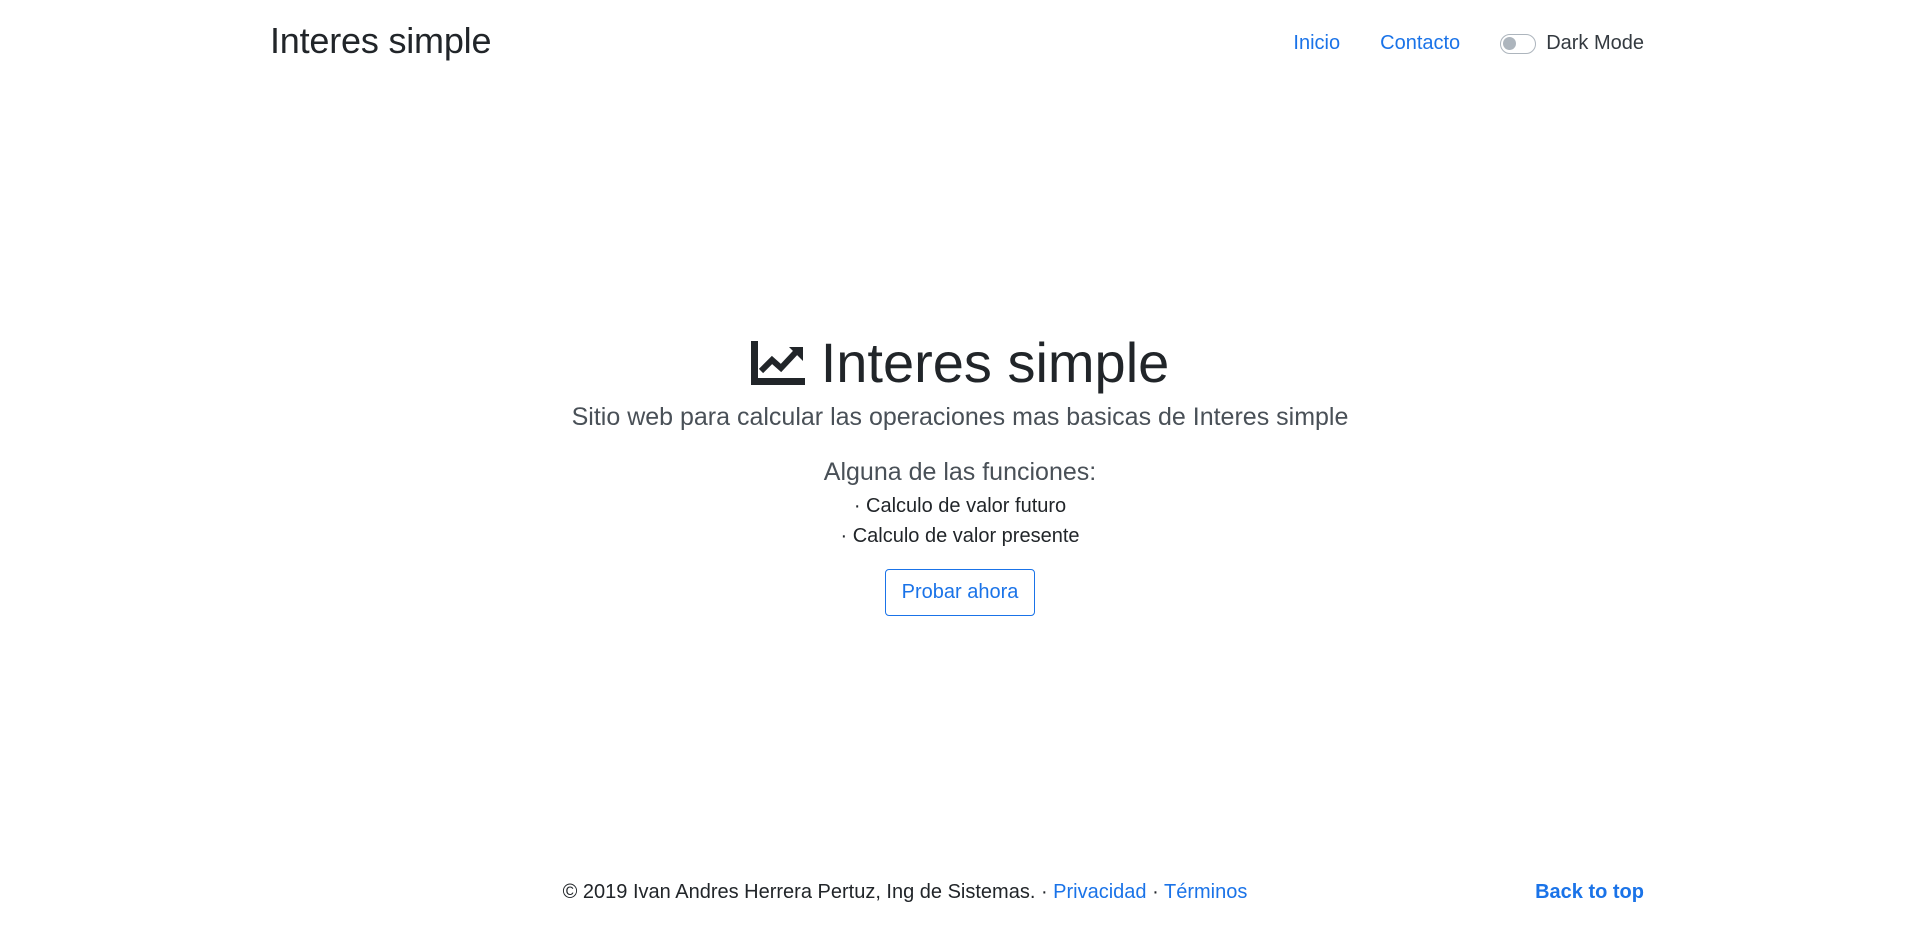 This screenshot has height=942, width=1920. I want to click on nav-menu: Inicio Contacto Dark Mode, so click(1468, 43).